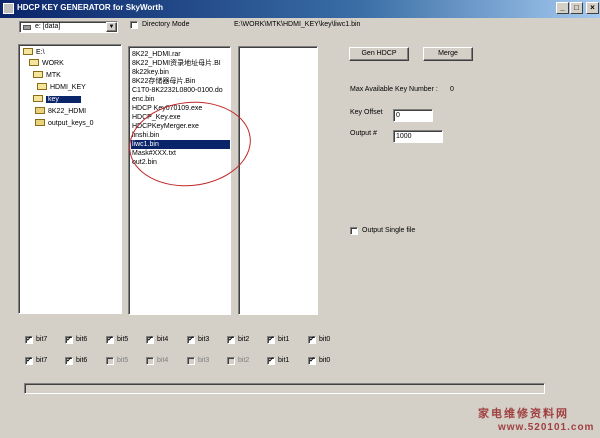 The height and width of the screenshot is (438, 600). Describe the element at coordinates (27, 27) in the screenshot. I see `drive-icon` at that location.